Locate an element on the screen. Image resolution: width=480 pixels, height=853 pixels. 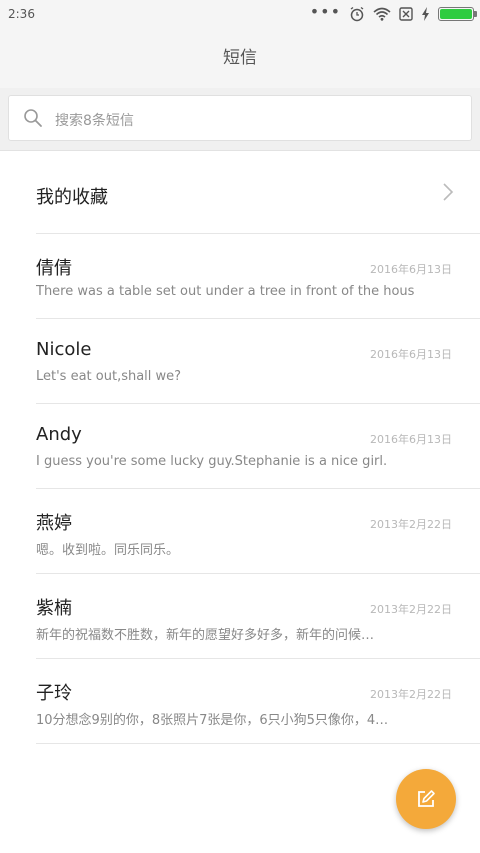
status-time: 2:36 is located at coordinates (21, 14).